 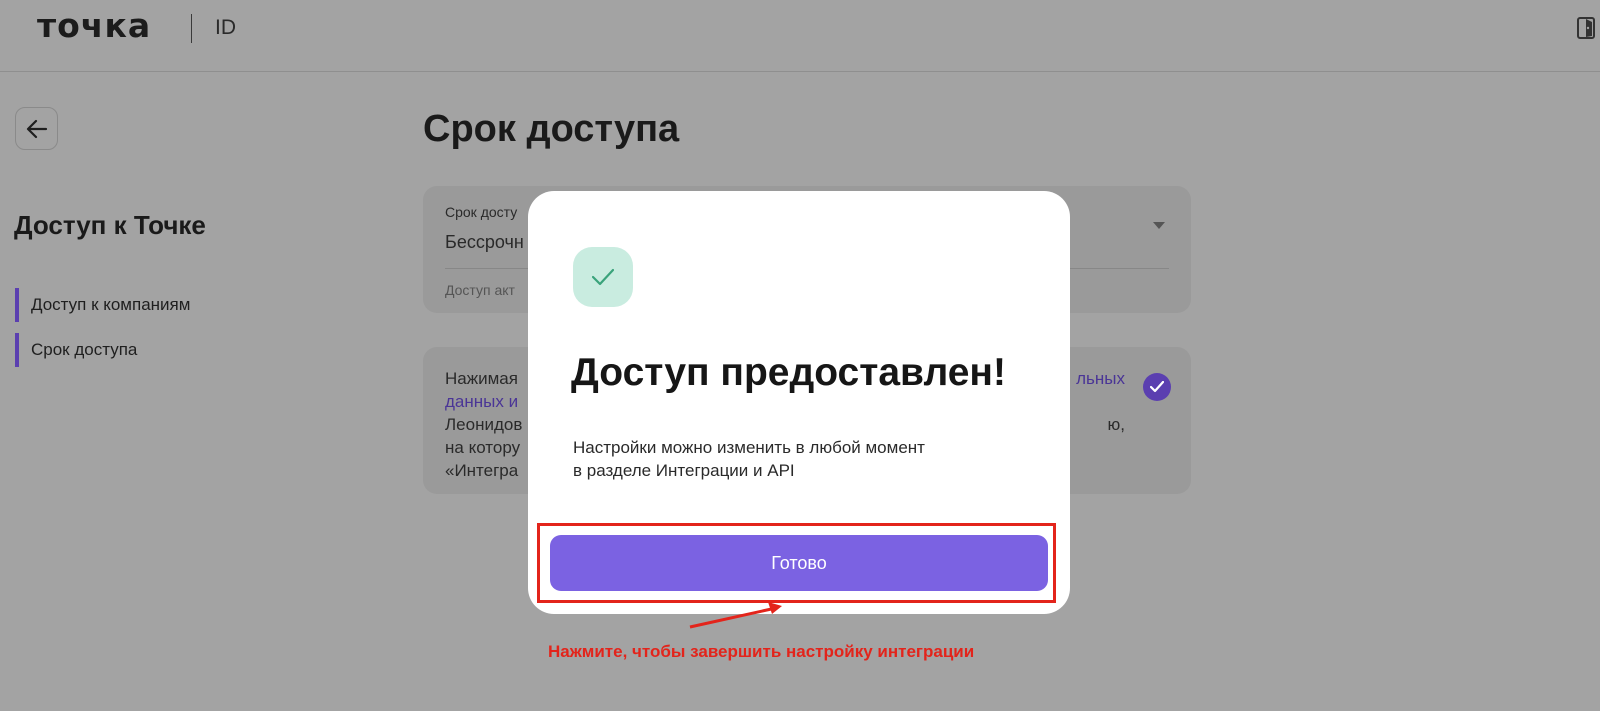 I want to click on checkmark-icon, so click(x=603, y=277).